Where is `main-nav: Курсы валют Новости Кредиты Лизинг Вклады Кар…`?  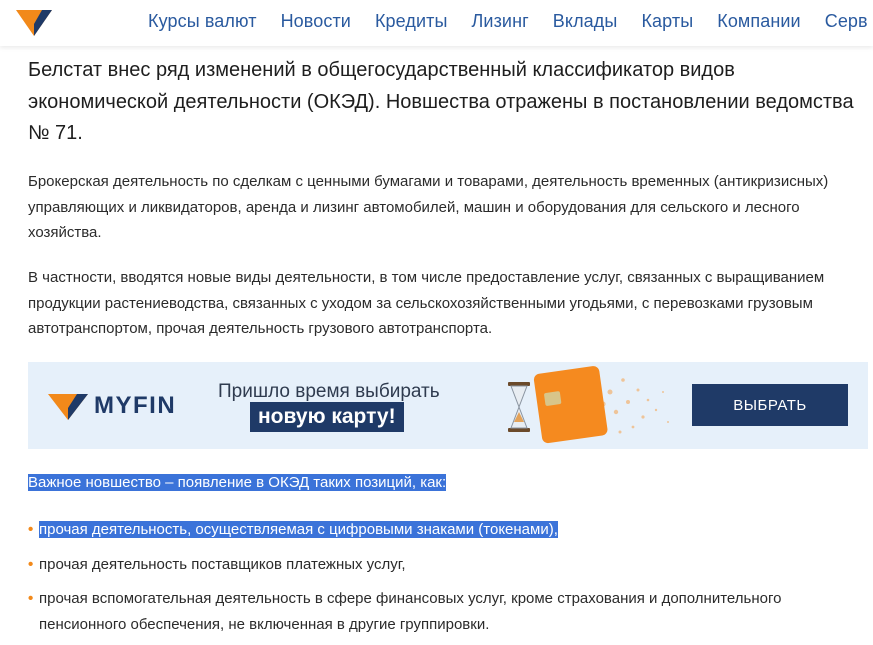 main-nav: Курсы валют Новости Кредиты Лизинг Вклады Кар… is located at coordinates (510, 21).